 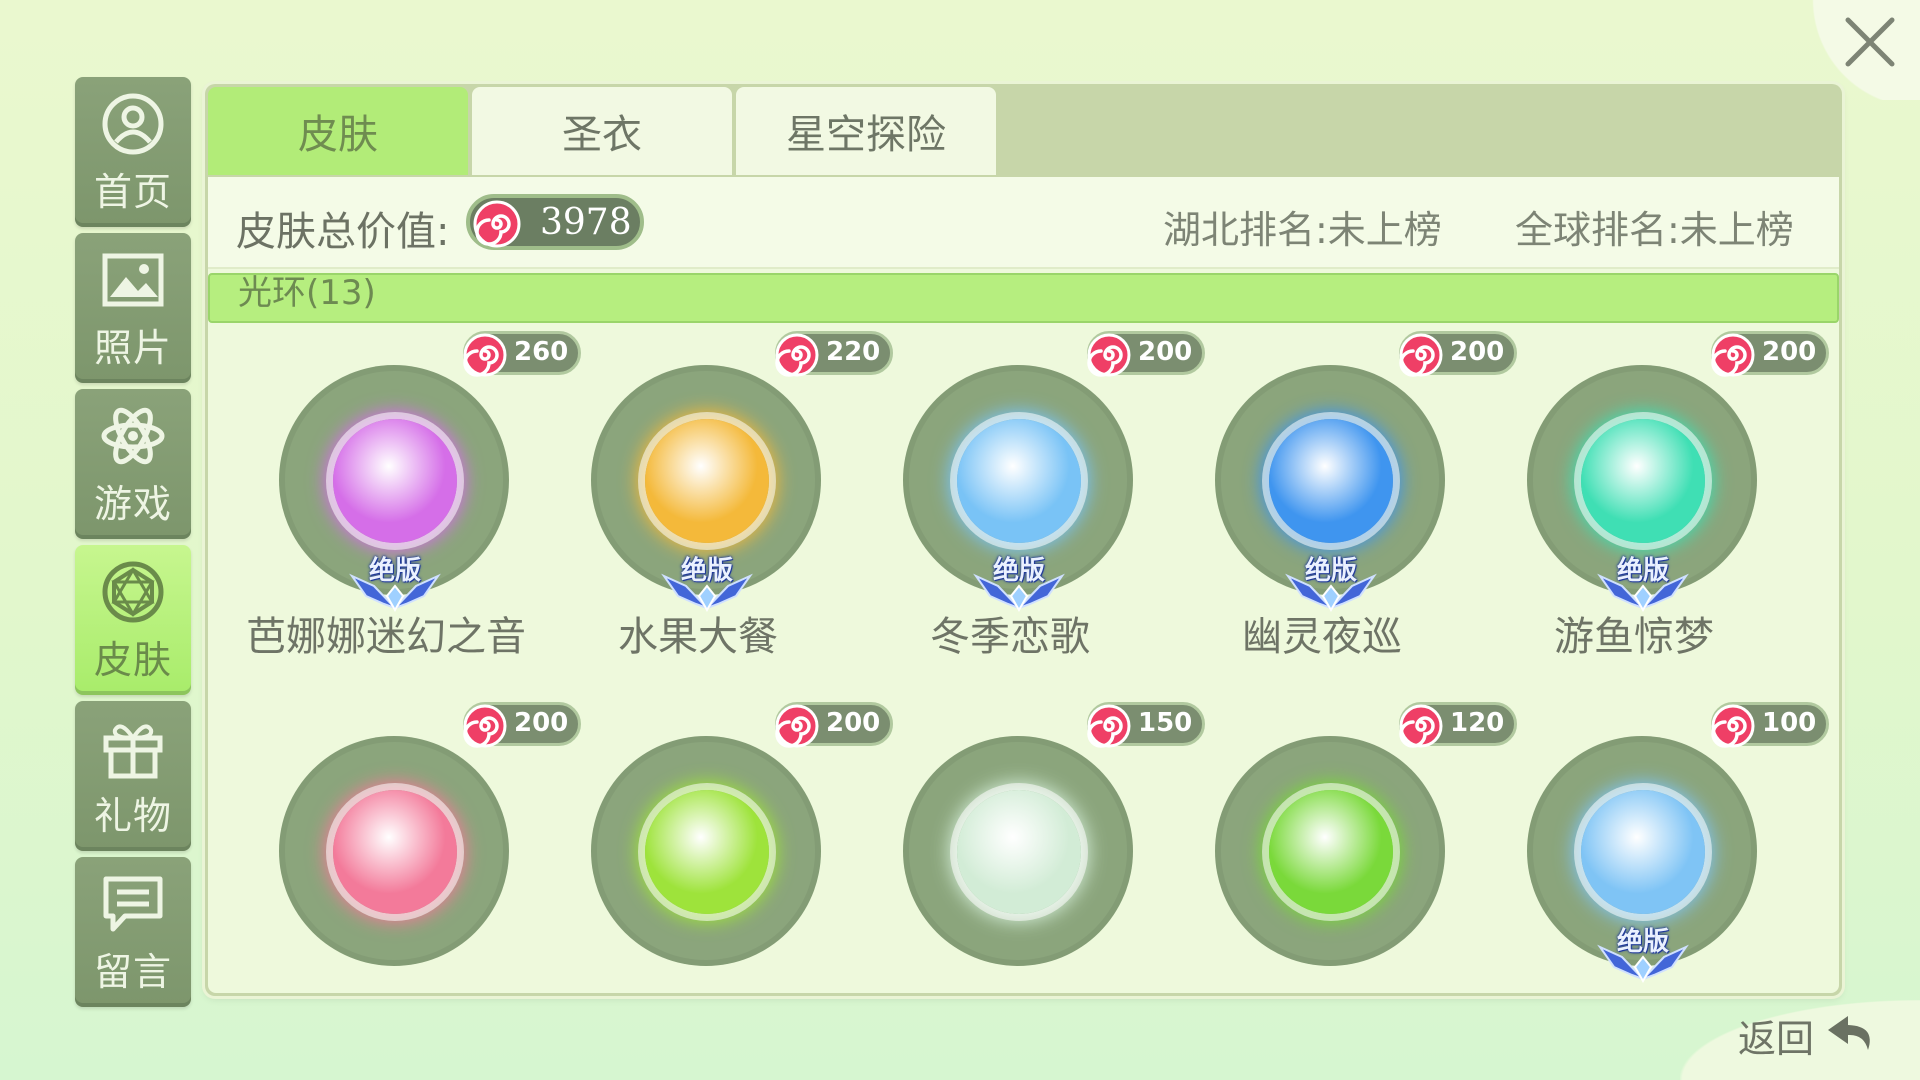 I want to click on total-value-badge: 3978, so click(x=555, y=222).